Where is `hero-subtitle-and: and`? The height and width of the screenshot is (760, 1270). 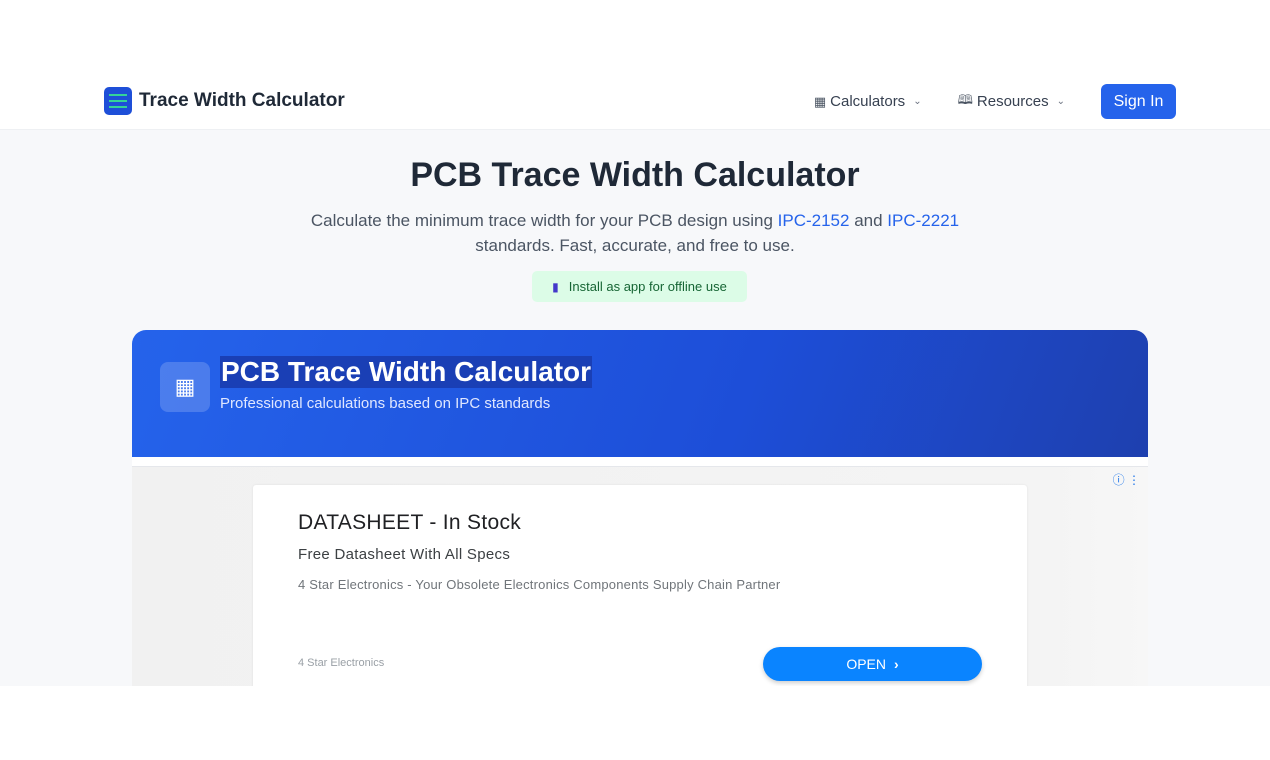
hero-subtitle-and: and is located at coordinates (868, 220).